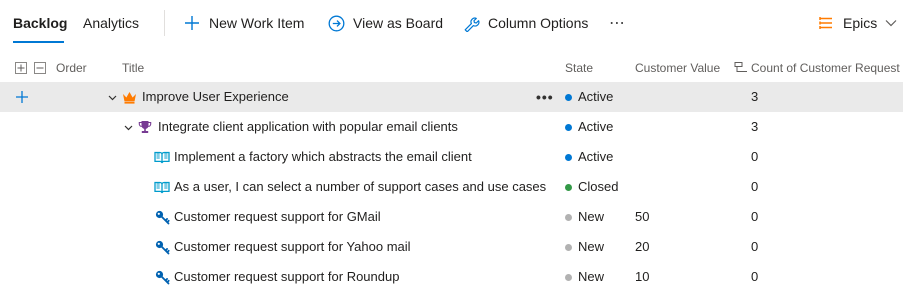 This screenshot has width=903, height=292. I want to click on state-label: Closed, so click(598, 186).